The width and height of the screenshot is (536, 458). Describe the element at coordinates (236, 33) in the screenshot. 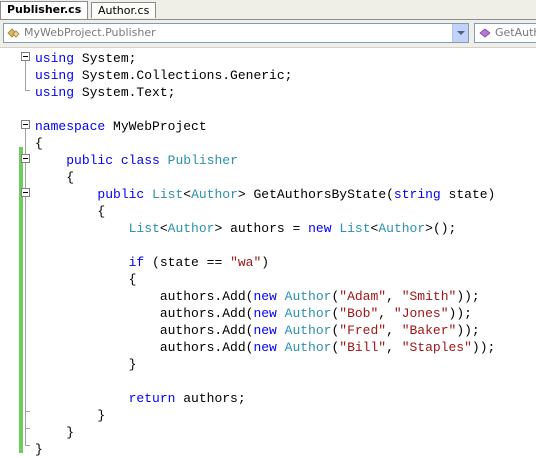

I see `type-dropdown: MyWebProject.Publisher` at that location.